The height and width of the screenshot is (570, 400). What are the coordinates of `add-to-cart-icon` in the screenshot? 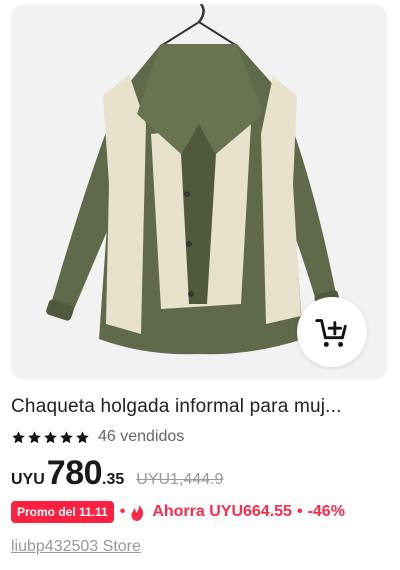 It's located at (331, 333).